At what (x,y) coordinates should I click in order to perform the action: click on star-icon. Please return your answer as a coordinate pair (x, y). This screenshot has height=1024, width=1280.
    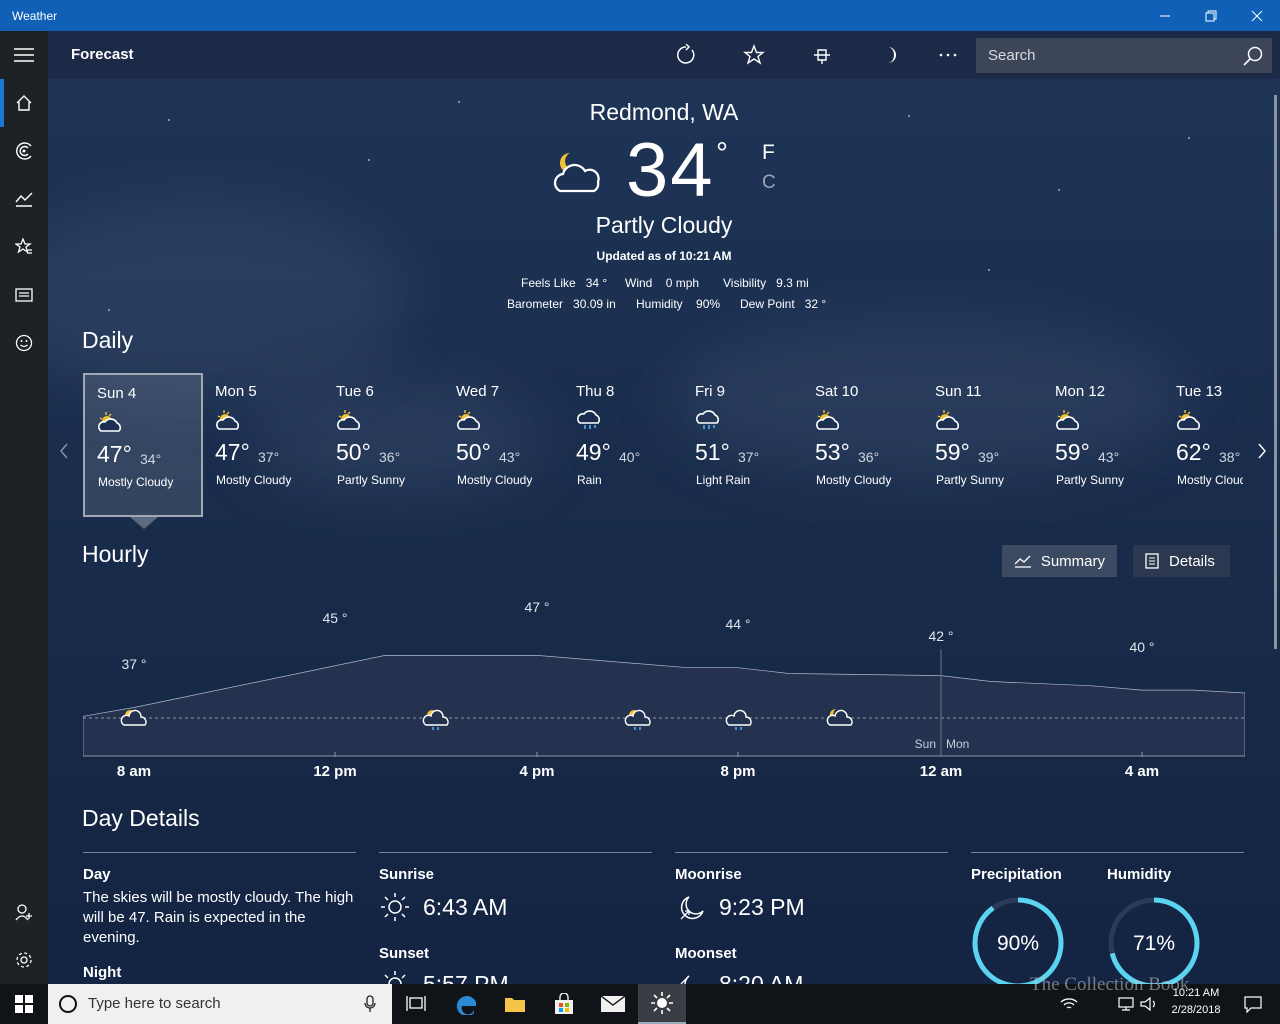
    Looking at the image, I should click on (754, 54).